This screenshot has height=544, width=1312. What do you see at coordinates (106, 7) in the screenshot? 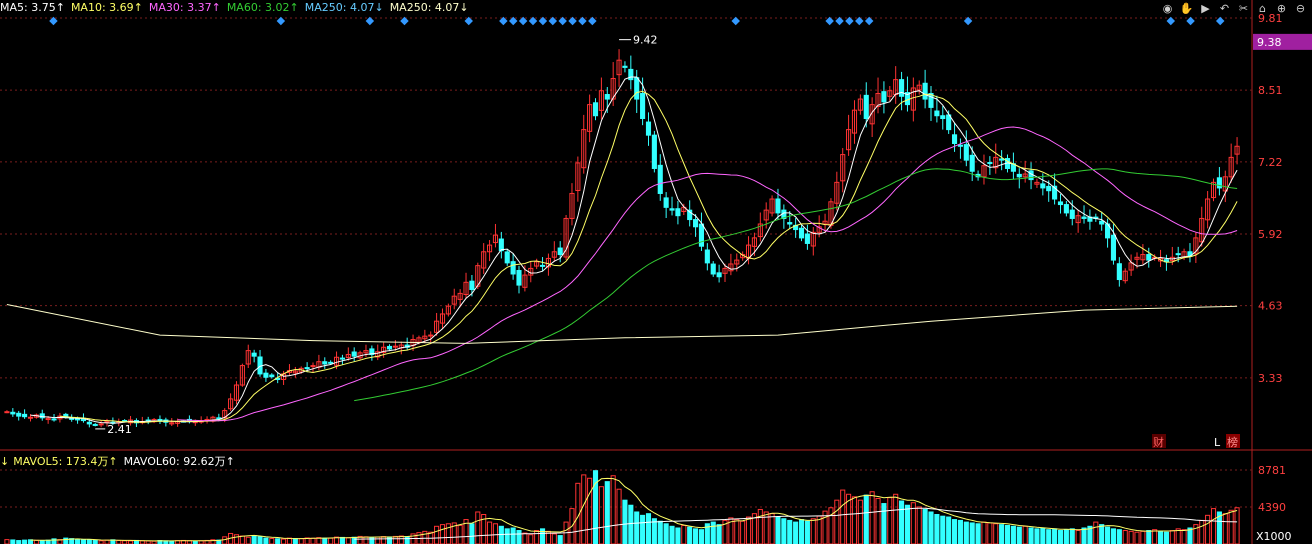
I see `legend-item-1: MA10: 3.69↑` at bounding box center [106, 7].